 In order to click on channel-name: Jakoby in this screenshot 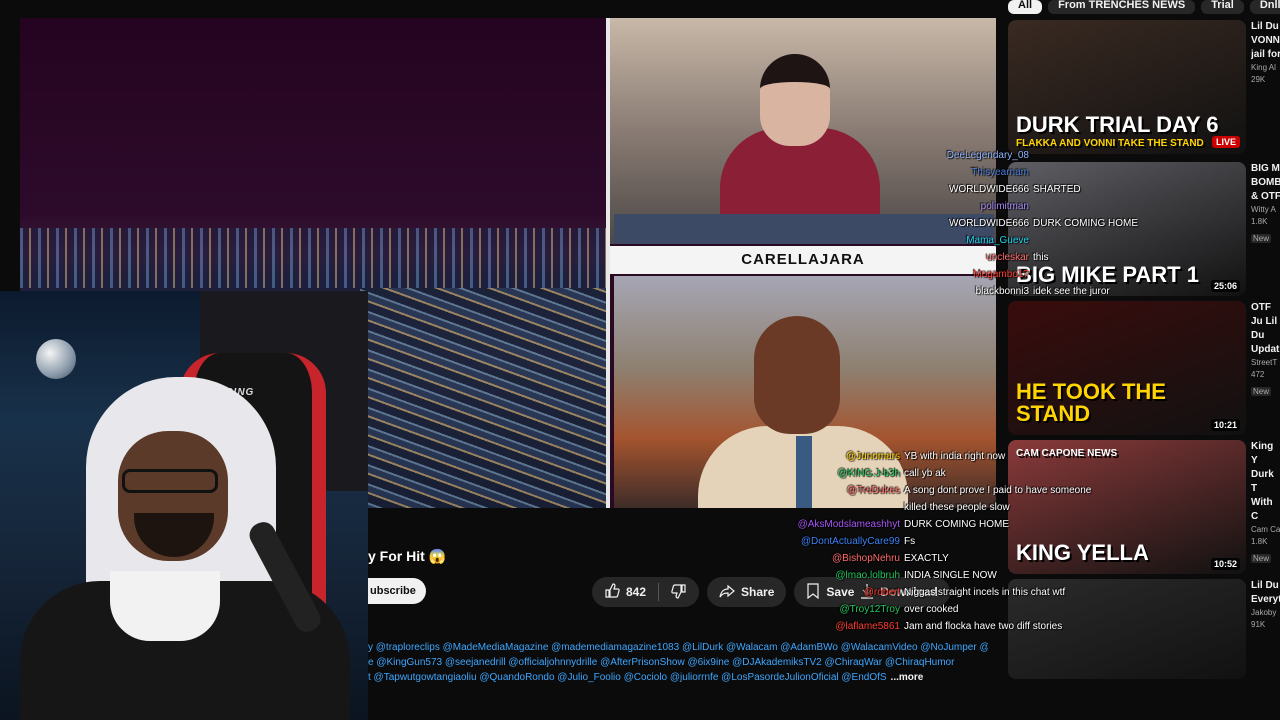, I will do `click(1265, 613)`.